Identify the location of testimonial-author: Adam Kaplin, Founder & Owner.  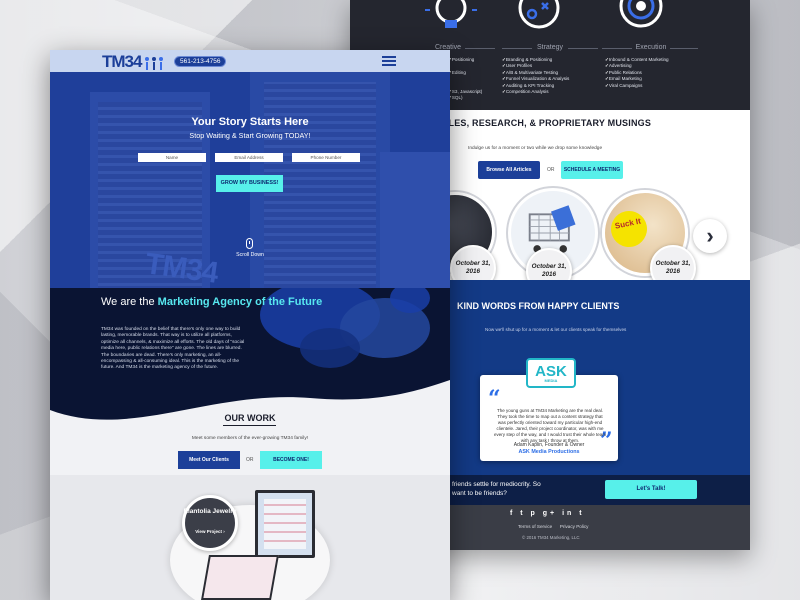
(549, 445).